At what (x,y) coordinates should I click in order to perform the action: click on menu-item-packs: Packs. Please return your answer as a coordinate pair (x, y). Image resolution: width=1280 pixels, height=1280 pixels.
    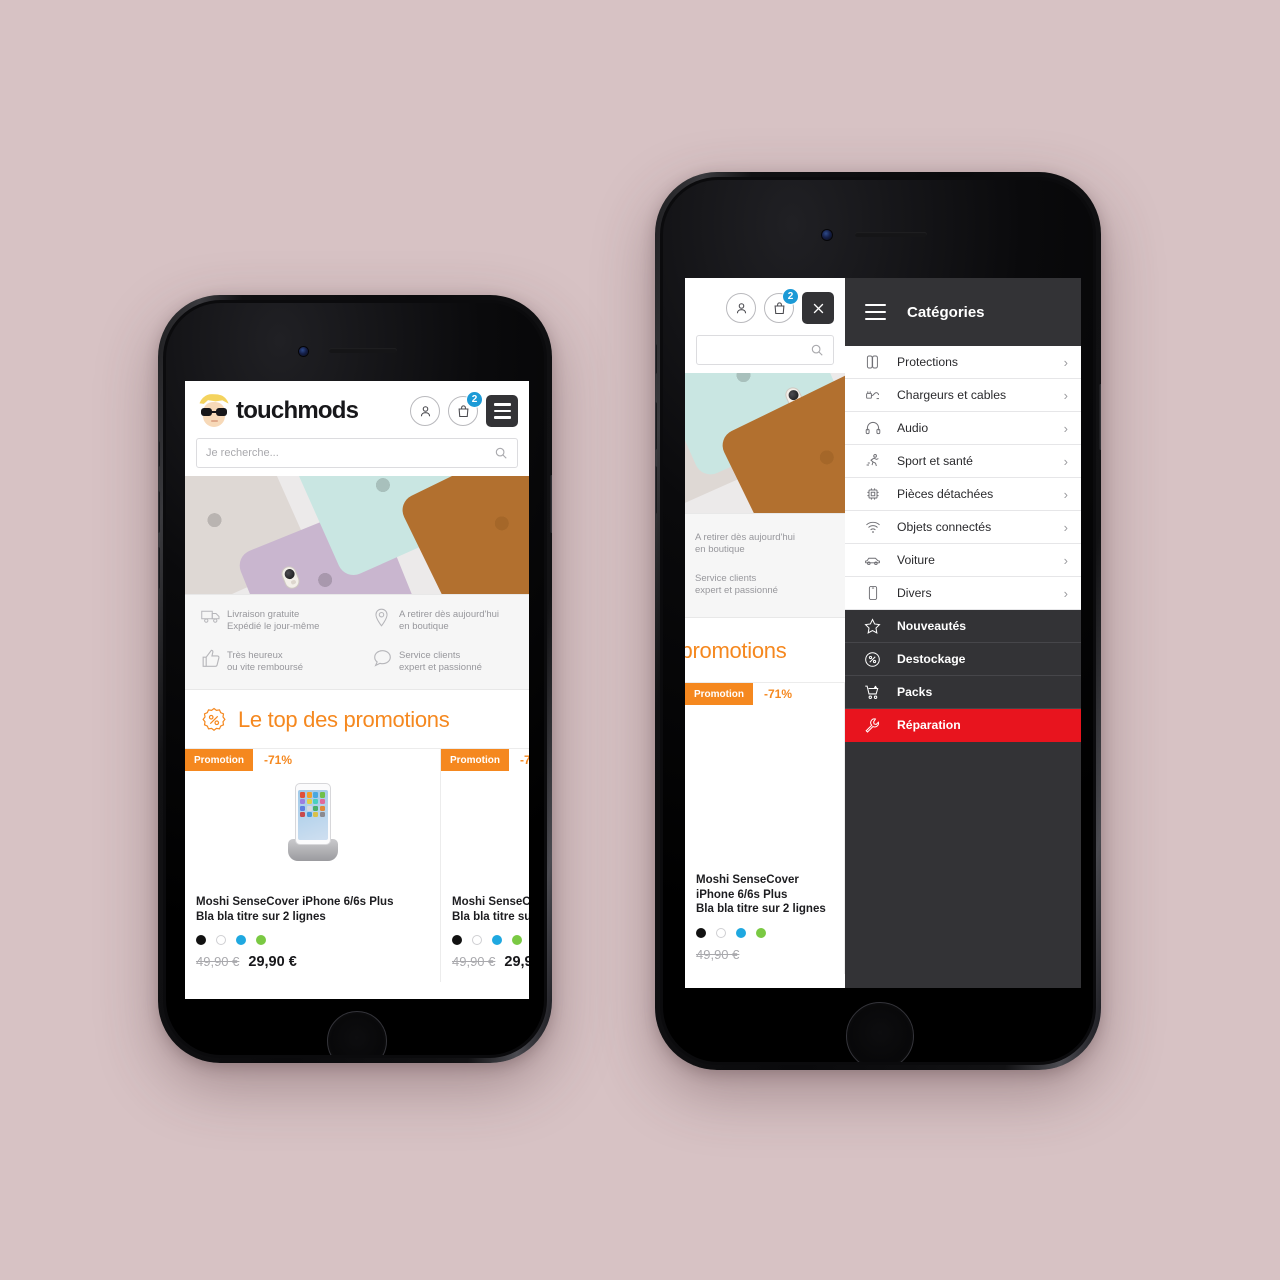
    Looking at the image, I should click on (963, 692).